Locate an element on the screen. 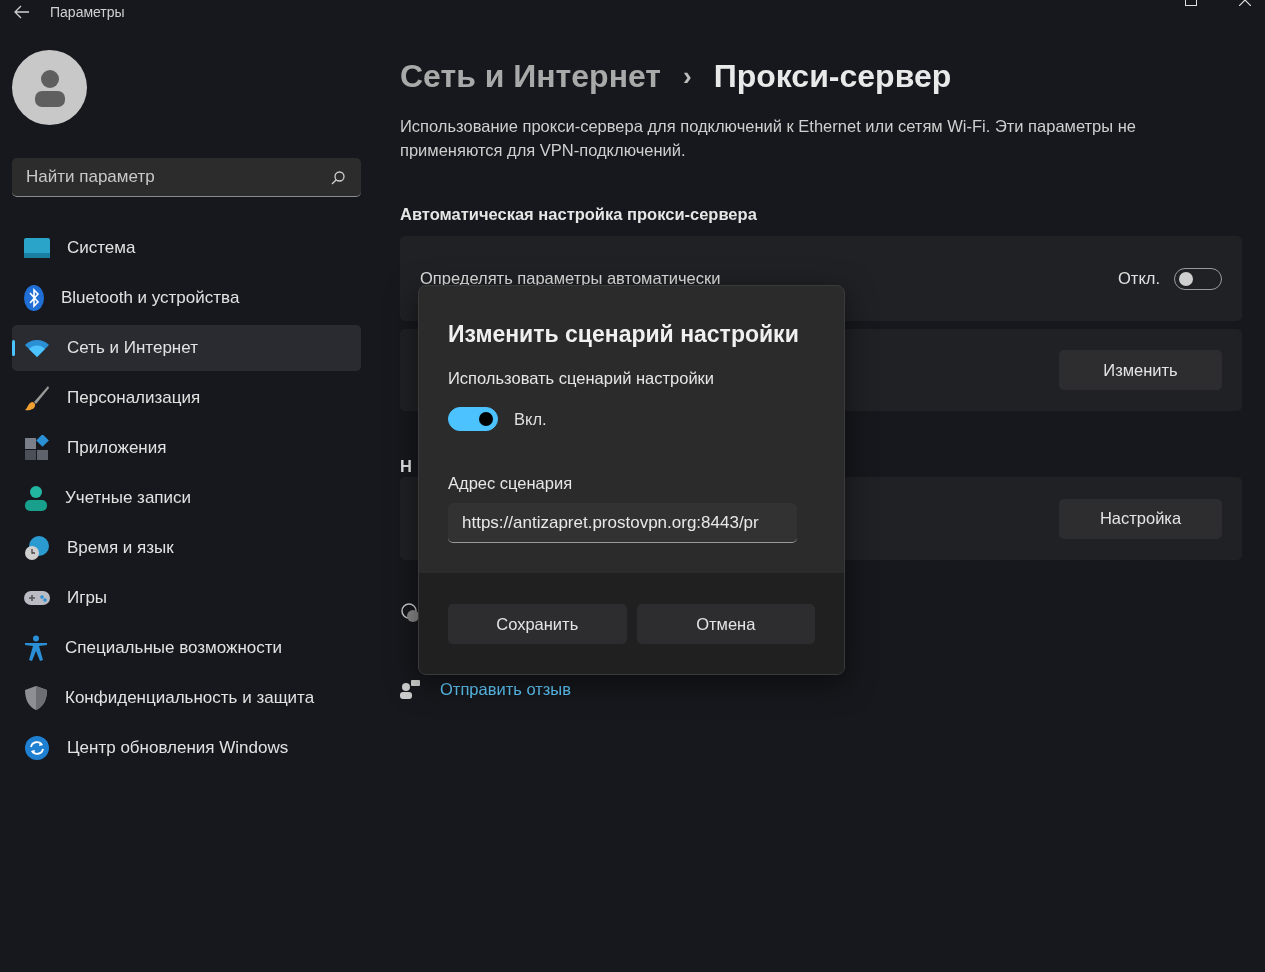 Image resolution: width=1265 pixels, height=972 pixels. globe-clock-icon is located at coordinates (37, 548).